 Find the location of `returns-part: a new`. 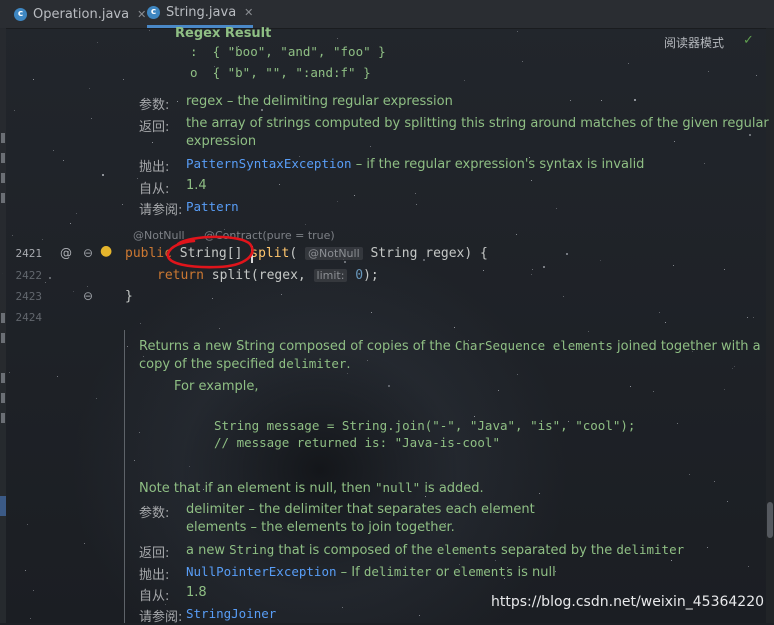

returns-part: a new is located at coordinates (208, 550).